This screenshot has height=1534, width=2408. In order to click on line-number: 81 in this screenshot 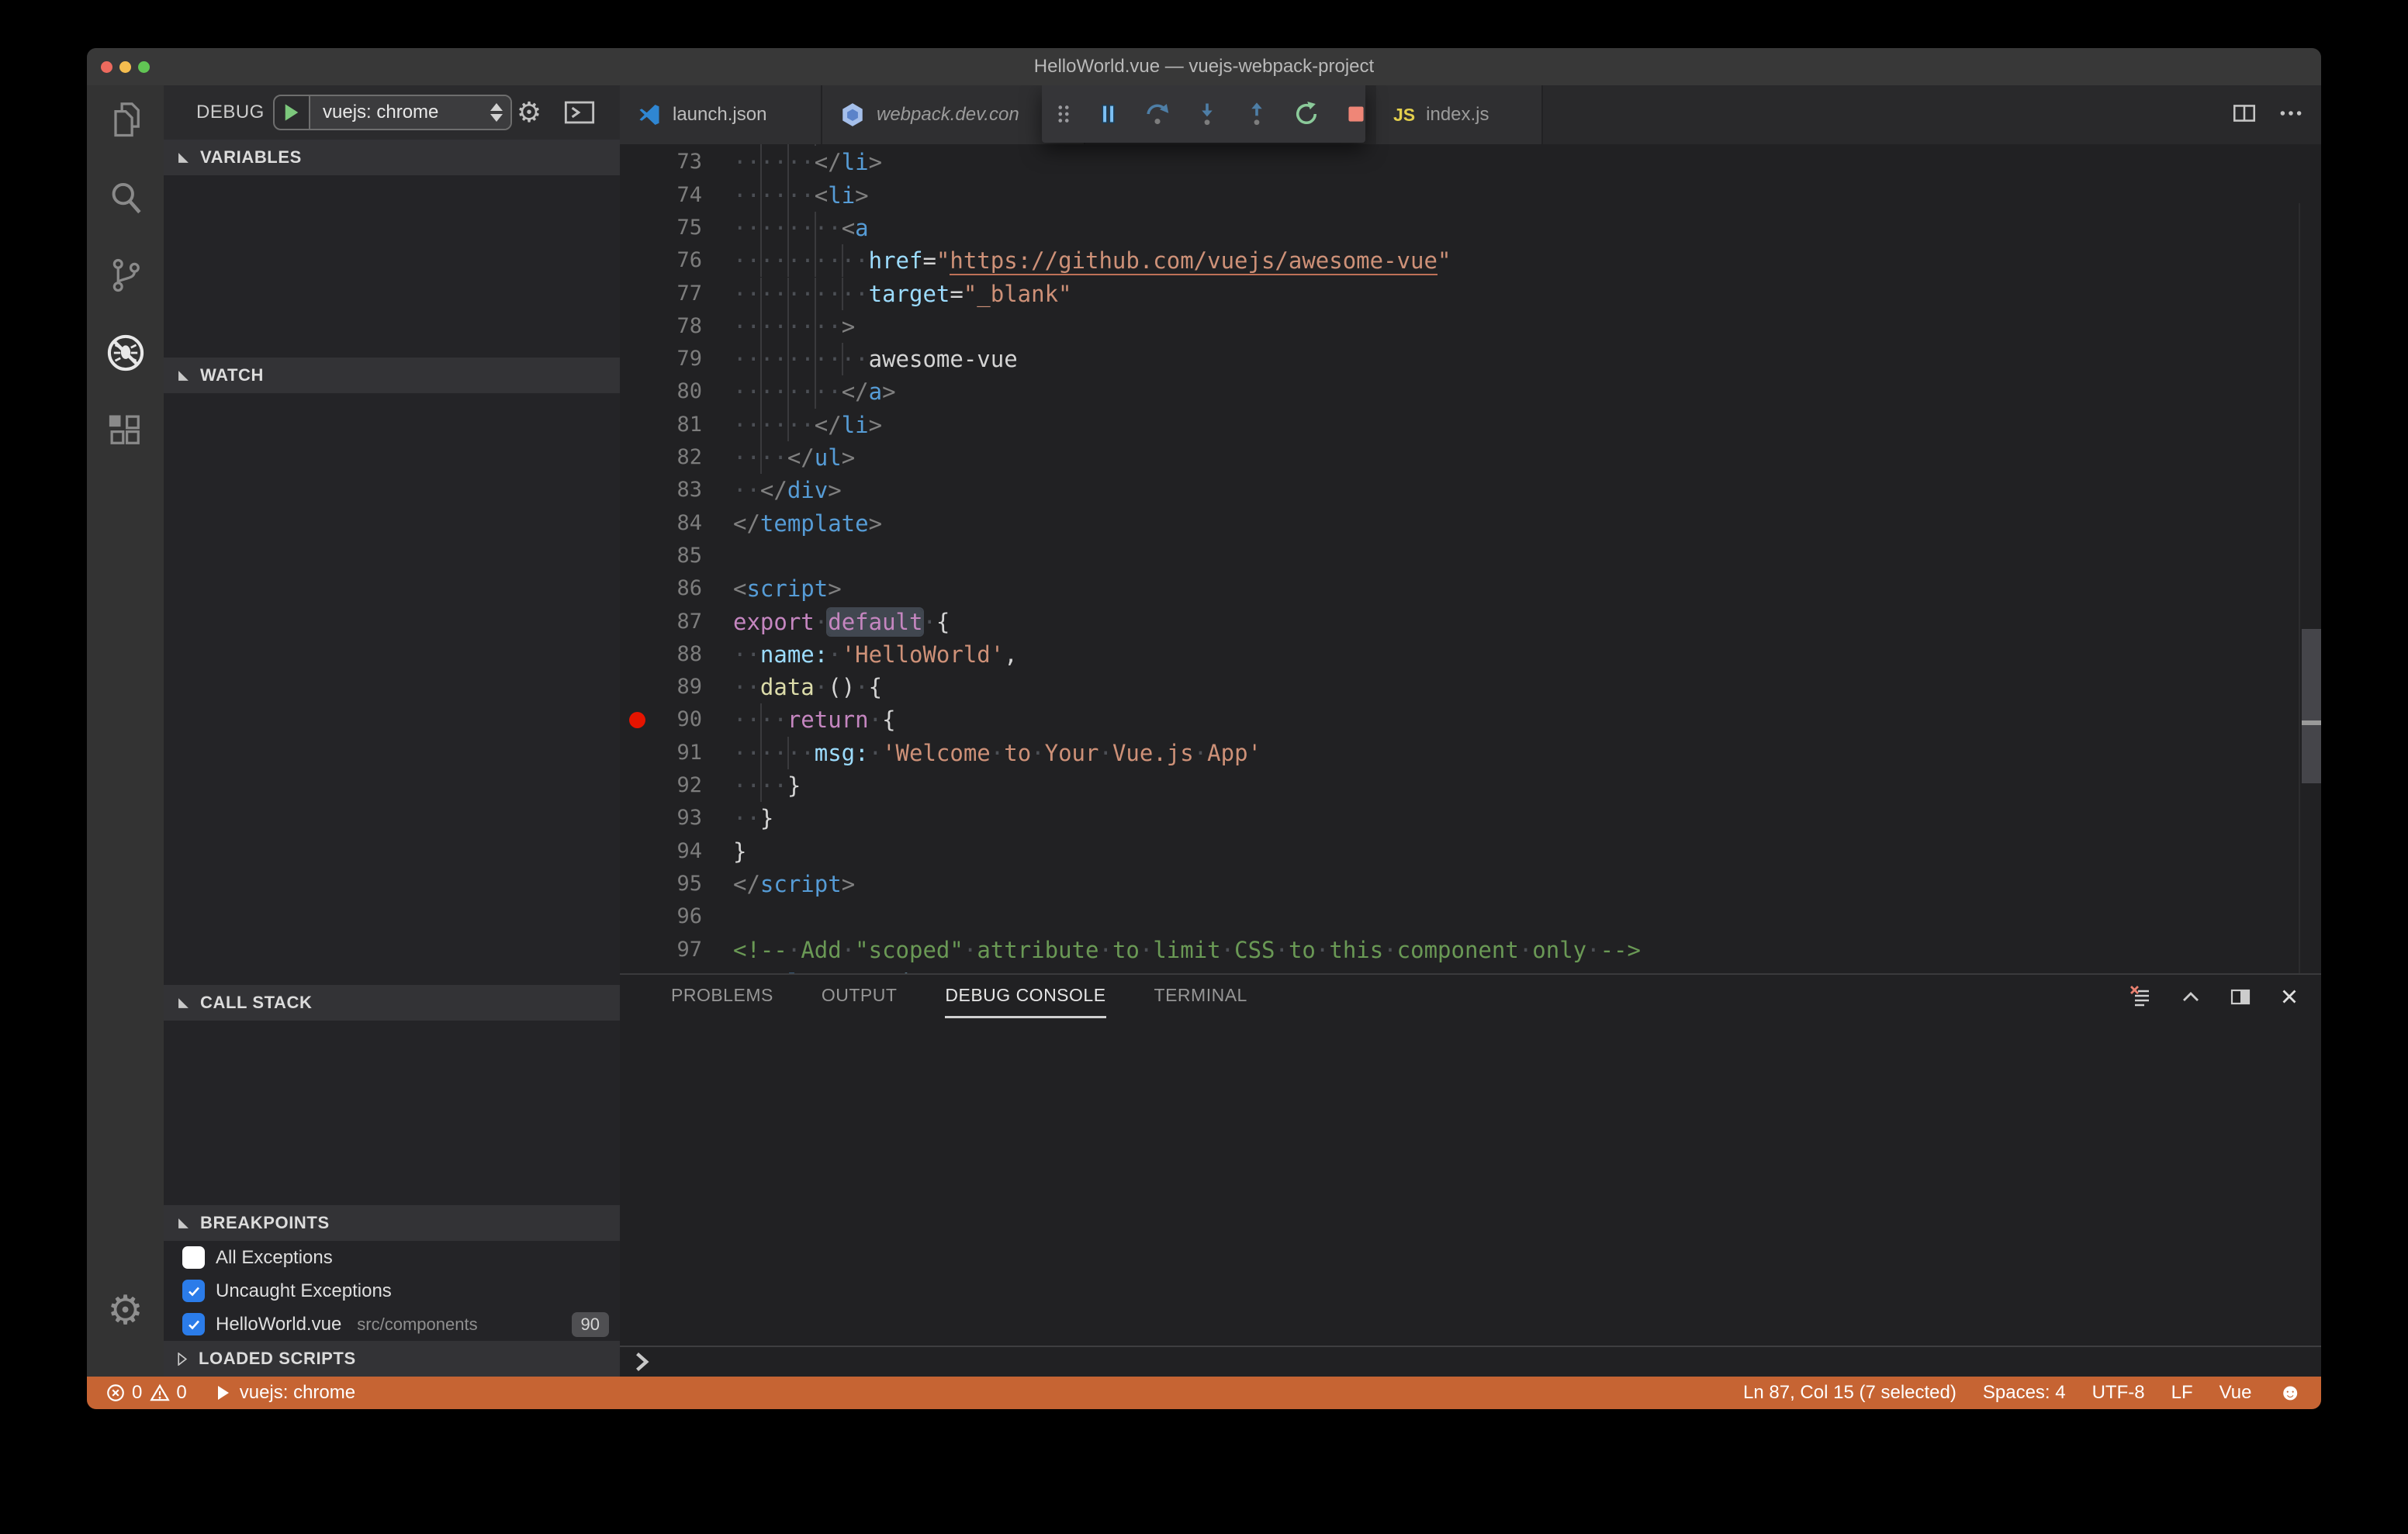, I will do `click(661, 425)`.